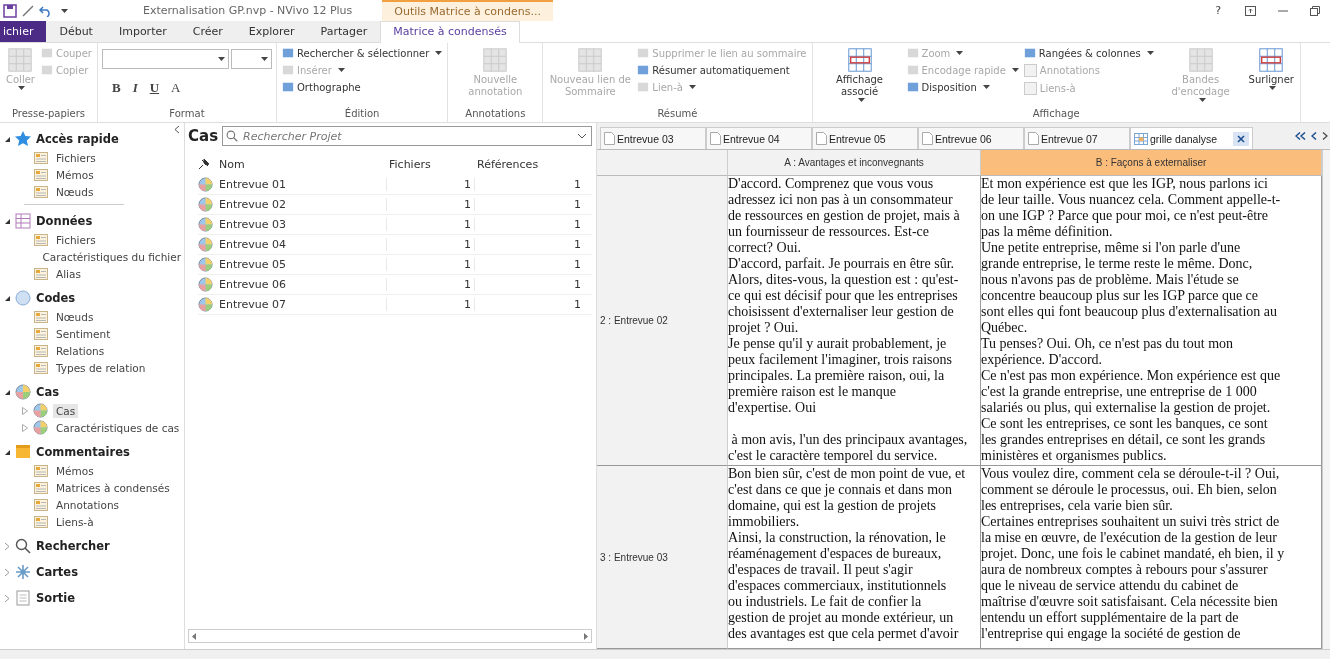 This screenshot has width=1330, height=659. I want to click on ribbon-button: Surligner, so click(1271, 68).